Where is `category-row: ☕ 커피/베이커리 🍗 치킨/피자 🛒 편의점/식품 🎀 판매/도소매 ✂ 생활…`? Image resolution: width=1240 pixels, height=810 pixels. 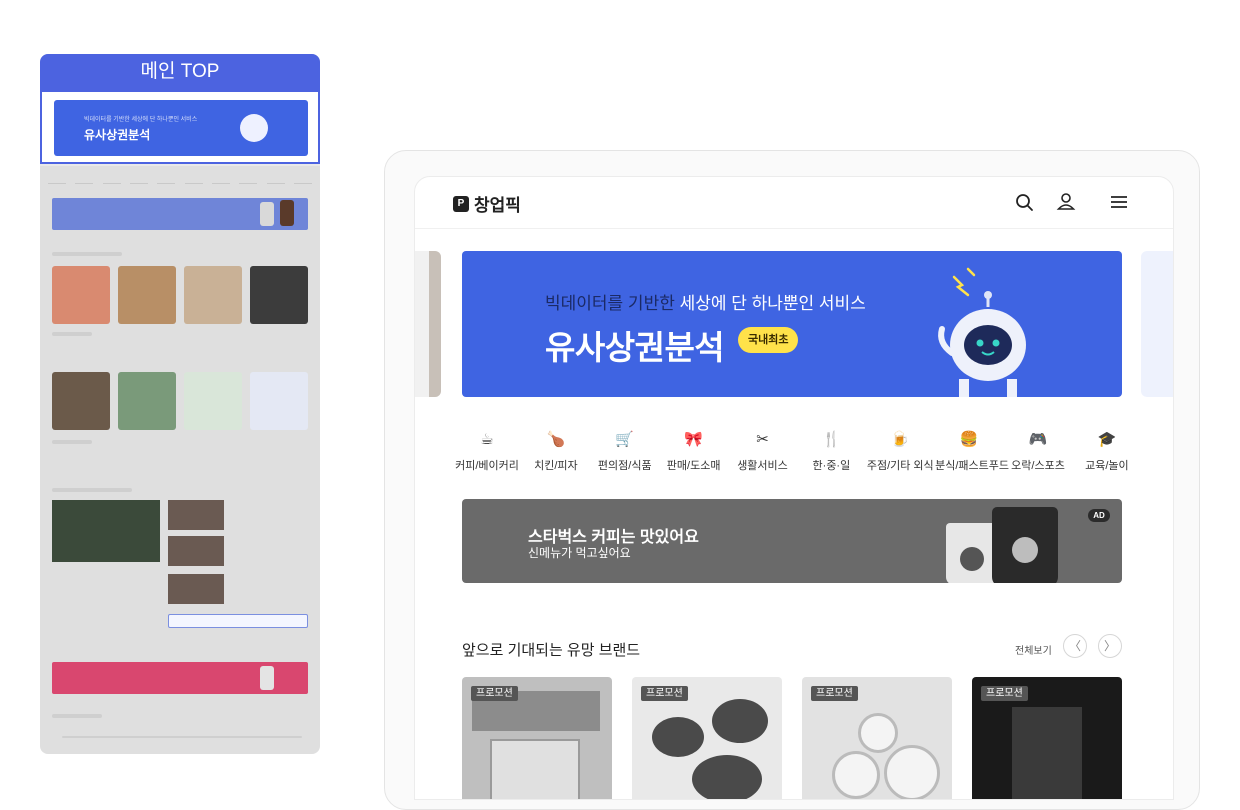 category-row: ☕ 커피/베이커리 🍗 치킨/피자 🛒 편의점/식품 🎀 판매/도소매 ✂ 생활… is located at coordinates (797, 451).